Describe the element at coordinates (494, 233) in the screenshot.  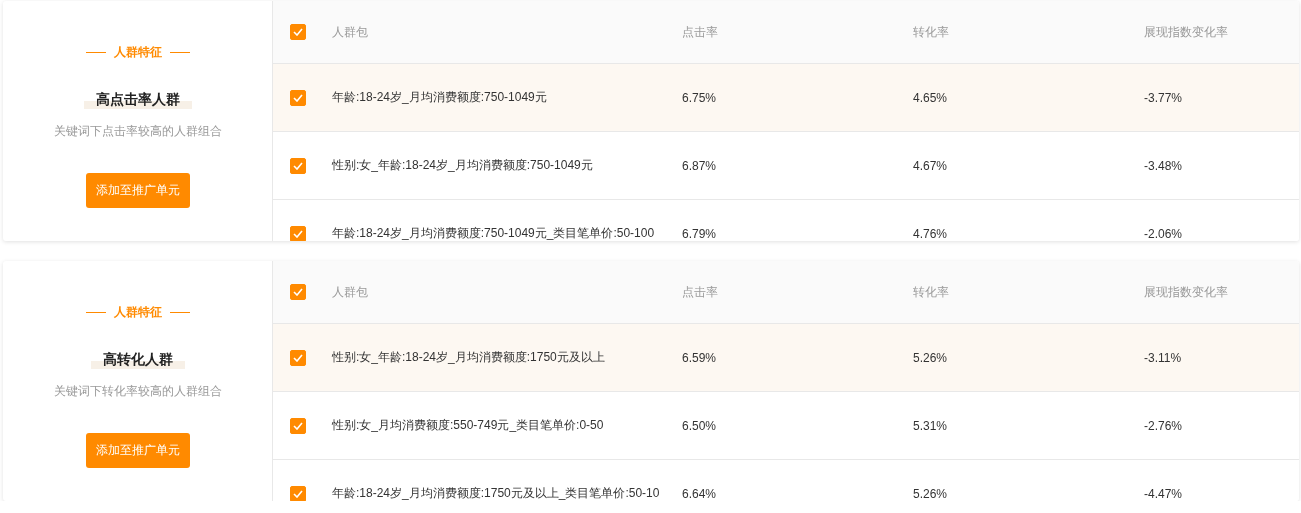
I see `table-cell-text: 年龄:18-24岁_月均消费额度:750-1049元_类目笔单价:50-100` at that location.